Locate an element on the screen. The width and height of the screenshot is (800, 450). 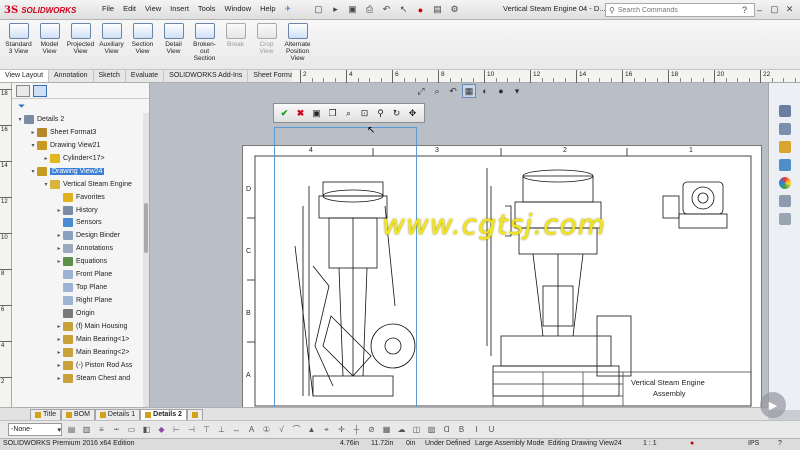
break-button: Break is located at coordinates (235, 44).